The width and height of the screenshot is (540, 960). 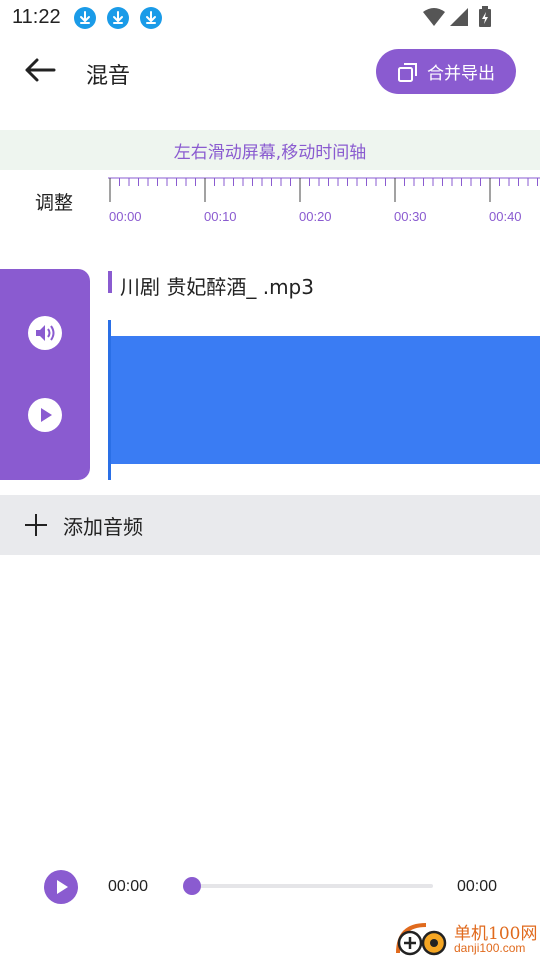 I want to click on app-header: 混音 合并导出, so click(x=270, y=74).